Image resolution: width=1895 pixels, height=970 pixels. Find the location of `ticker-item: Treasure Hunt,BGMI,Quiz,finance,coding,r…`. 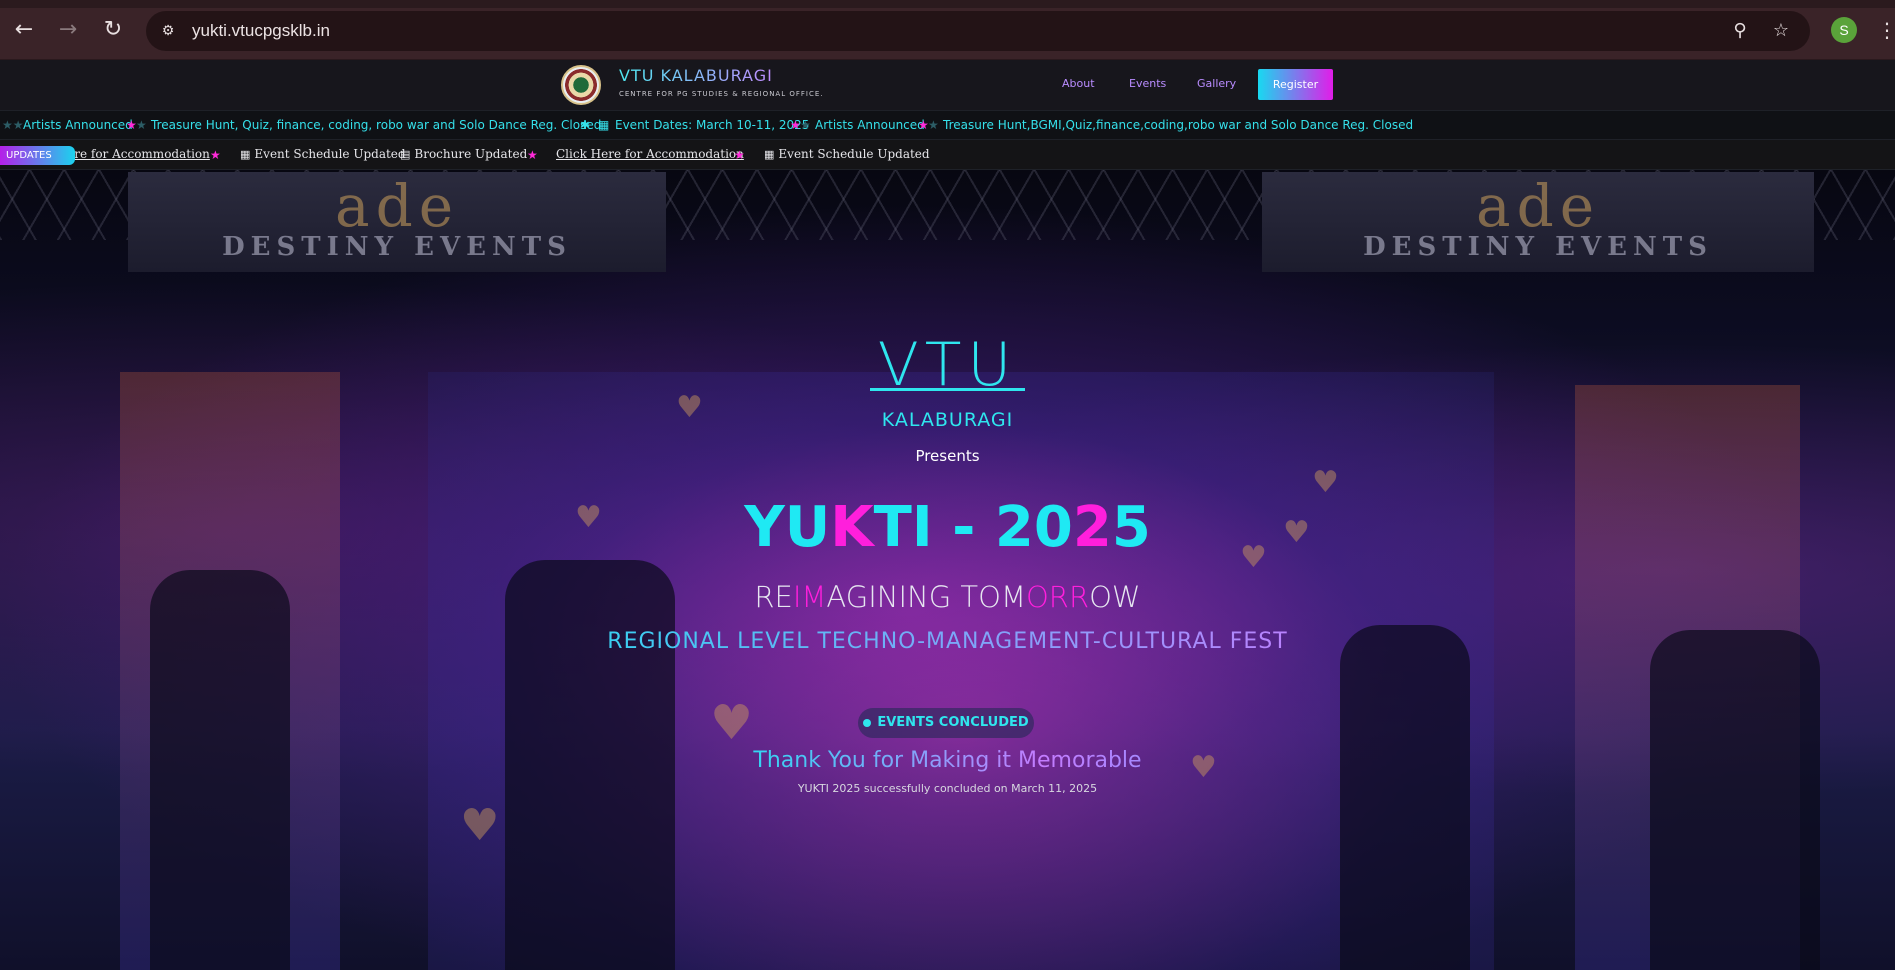

ticker-item: Treasure Hunt,BGMI,Quiz,finance,coding,r… is located at coordinates (1178, 125).